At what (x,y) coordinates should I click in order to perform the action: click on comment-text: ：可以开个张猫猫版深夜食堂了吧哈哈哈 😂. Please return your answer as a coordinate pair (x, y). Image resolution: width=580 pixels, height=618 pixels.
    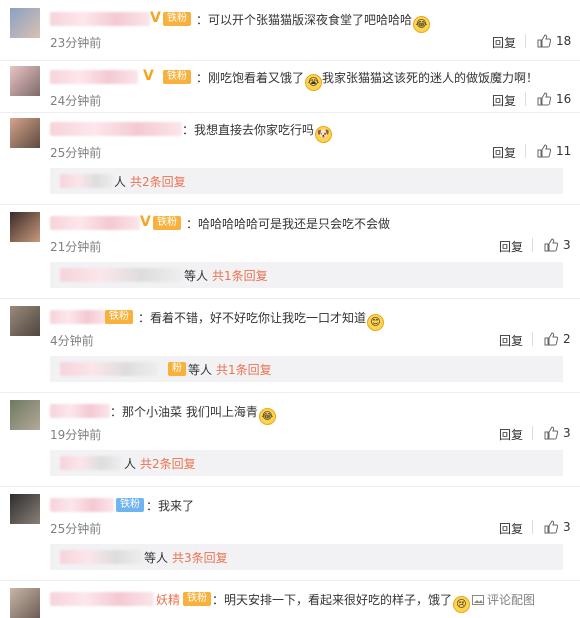
    Looking at the image, I should click on (313, 22).